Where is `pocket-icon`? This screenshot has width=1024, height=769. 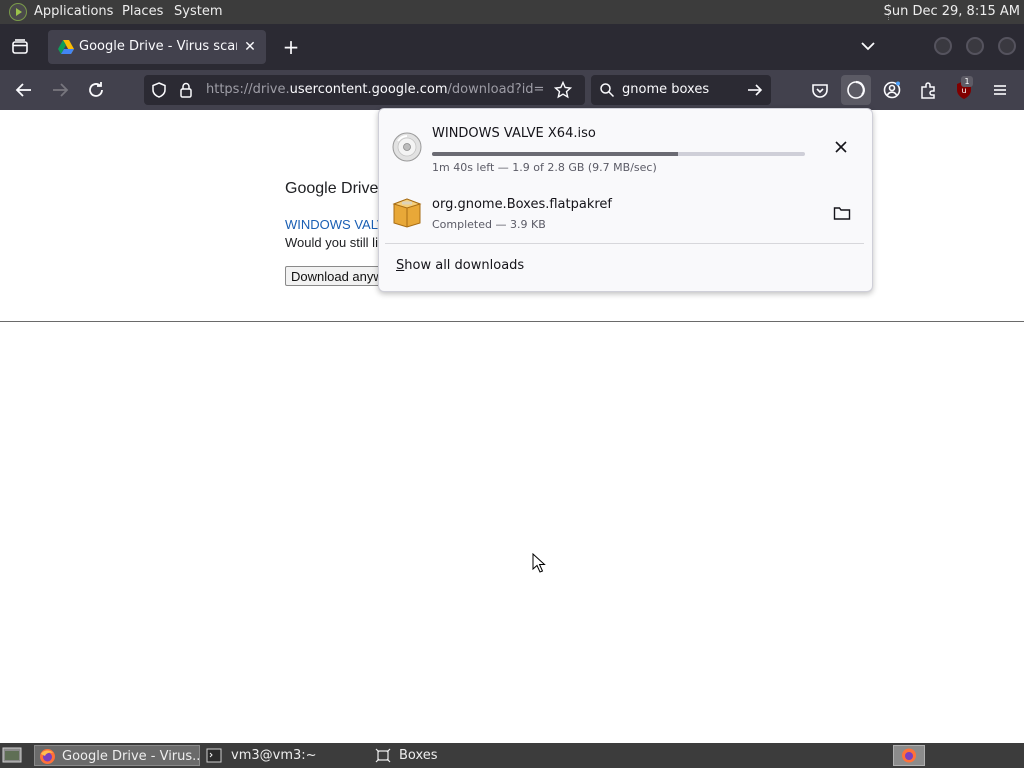 pocket-icon is located at coordinates (820, 90).